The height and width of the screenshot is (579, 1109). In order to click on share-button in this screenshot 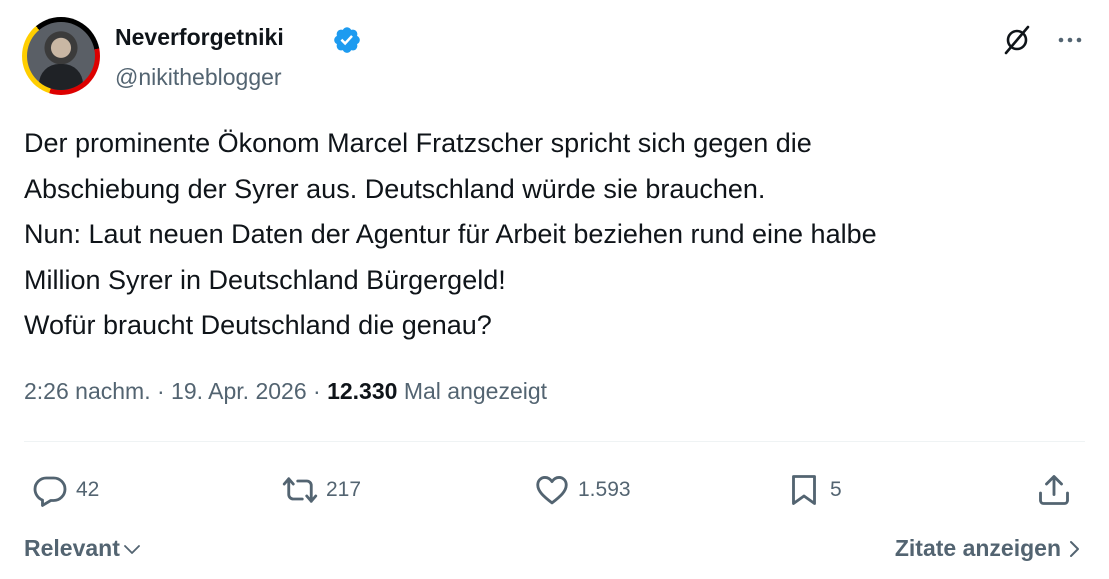, I will do `click(1054, 490)`.